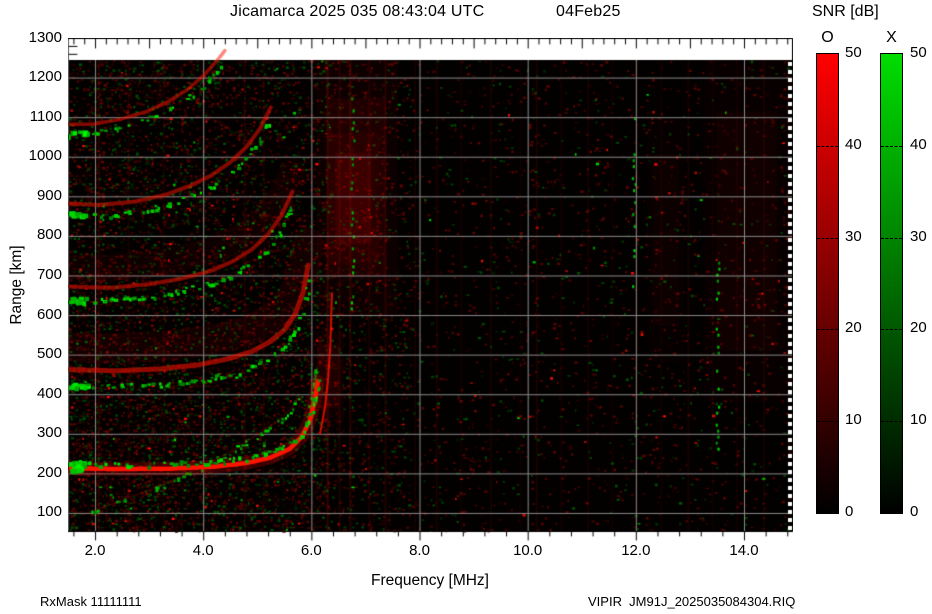 This screenshot has height=614, width=932. What do you see at coordinates (853, 236) in the screenshot?
I see `cbar-o-tick-30: 30` at bounding box center [853, 236].